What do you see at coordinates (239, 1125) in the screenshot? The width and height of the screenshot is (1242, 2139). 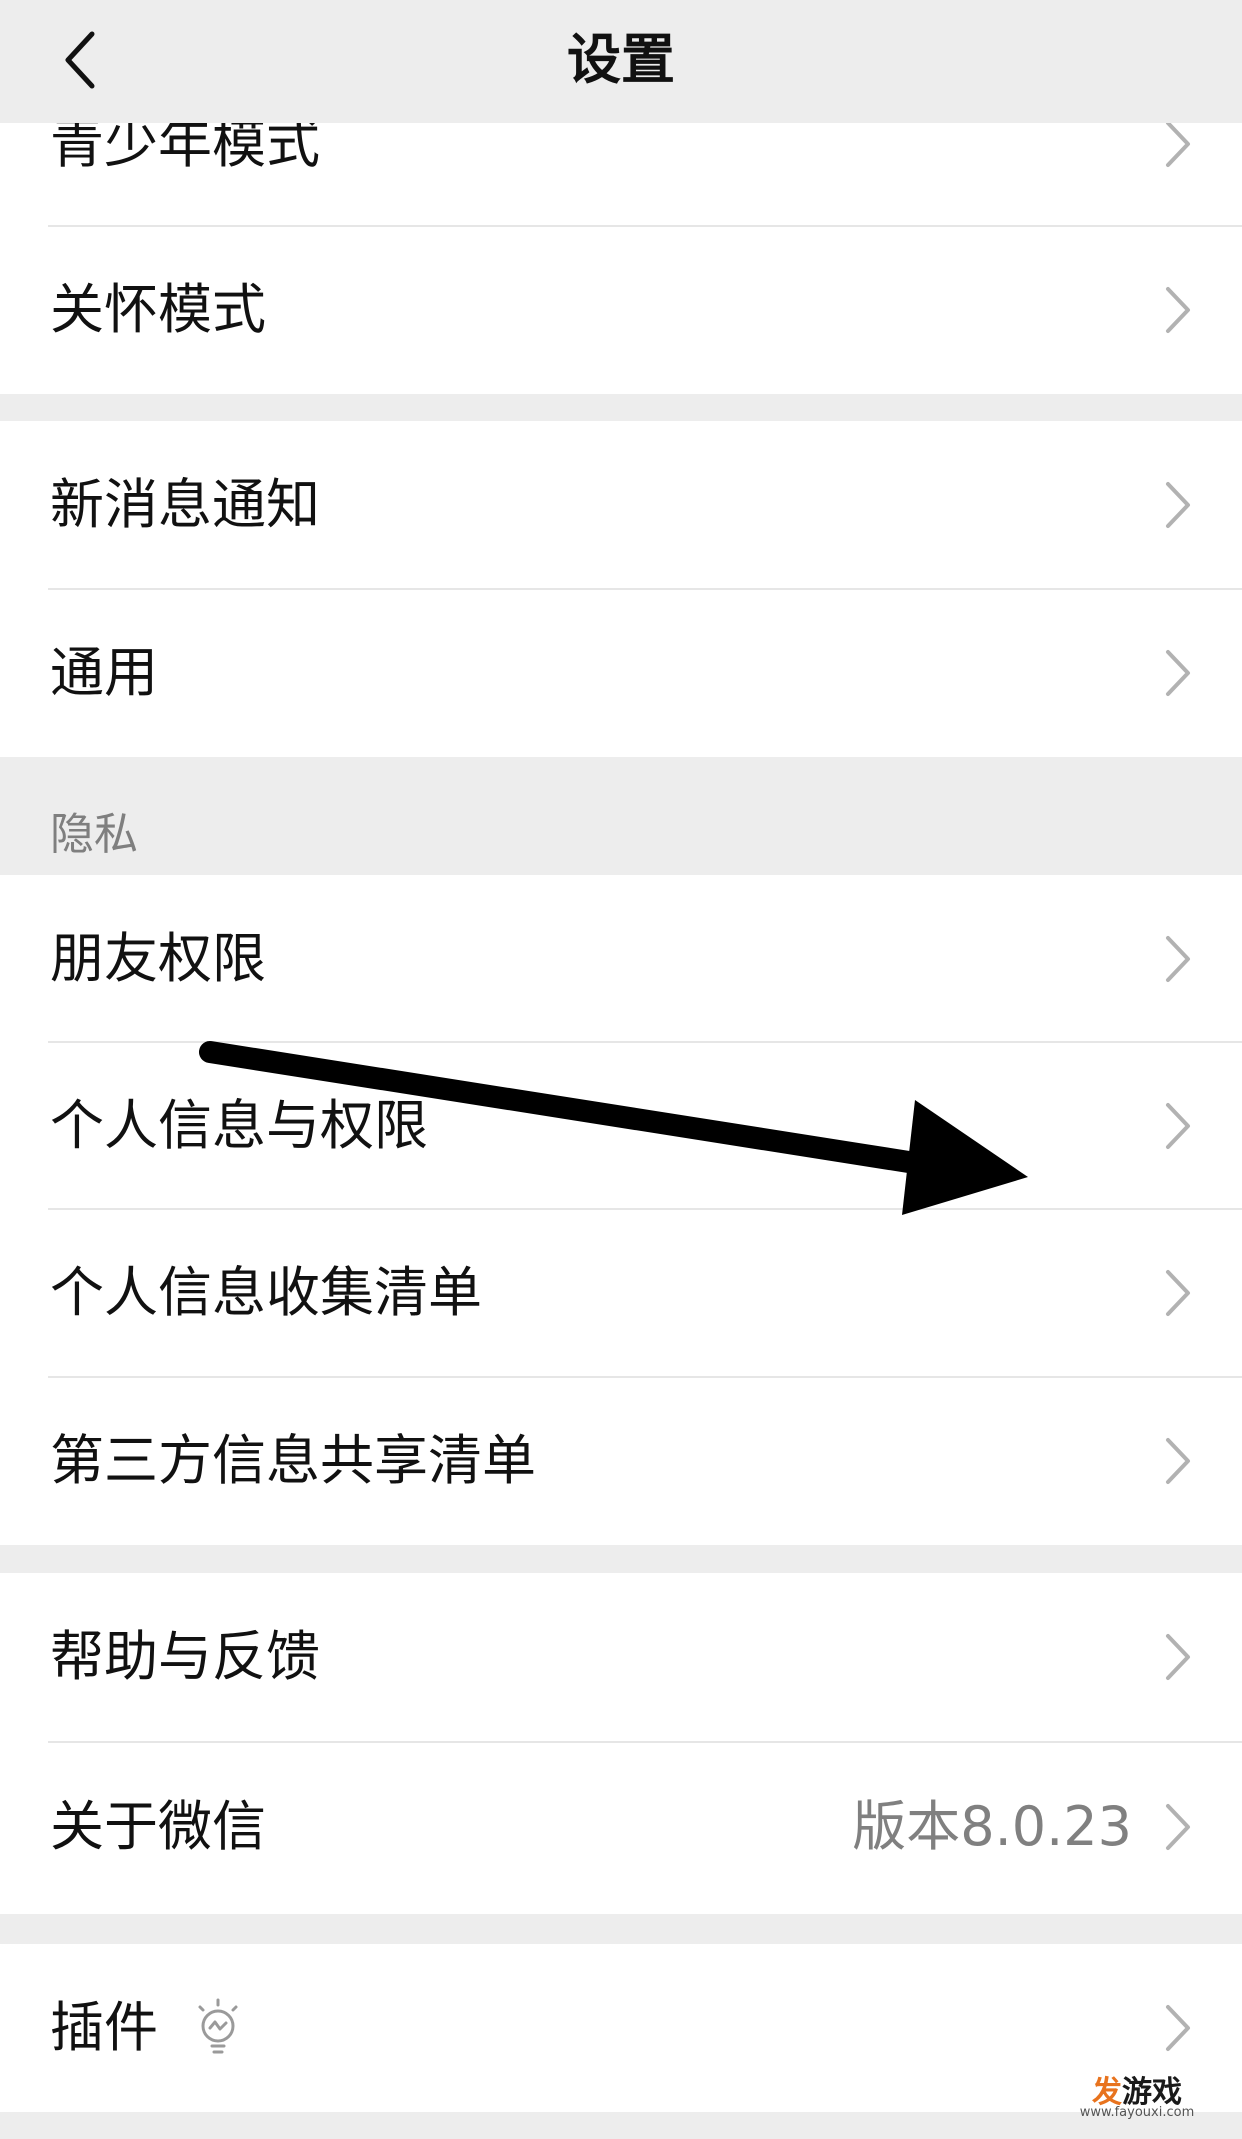 I see `settings-item-label: 个人信息与权限` at bounding box center [239, 1125].